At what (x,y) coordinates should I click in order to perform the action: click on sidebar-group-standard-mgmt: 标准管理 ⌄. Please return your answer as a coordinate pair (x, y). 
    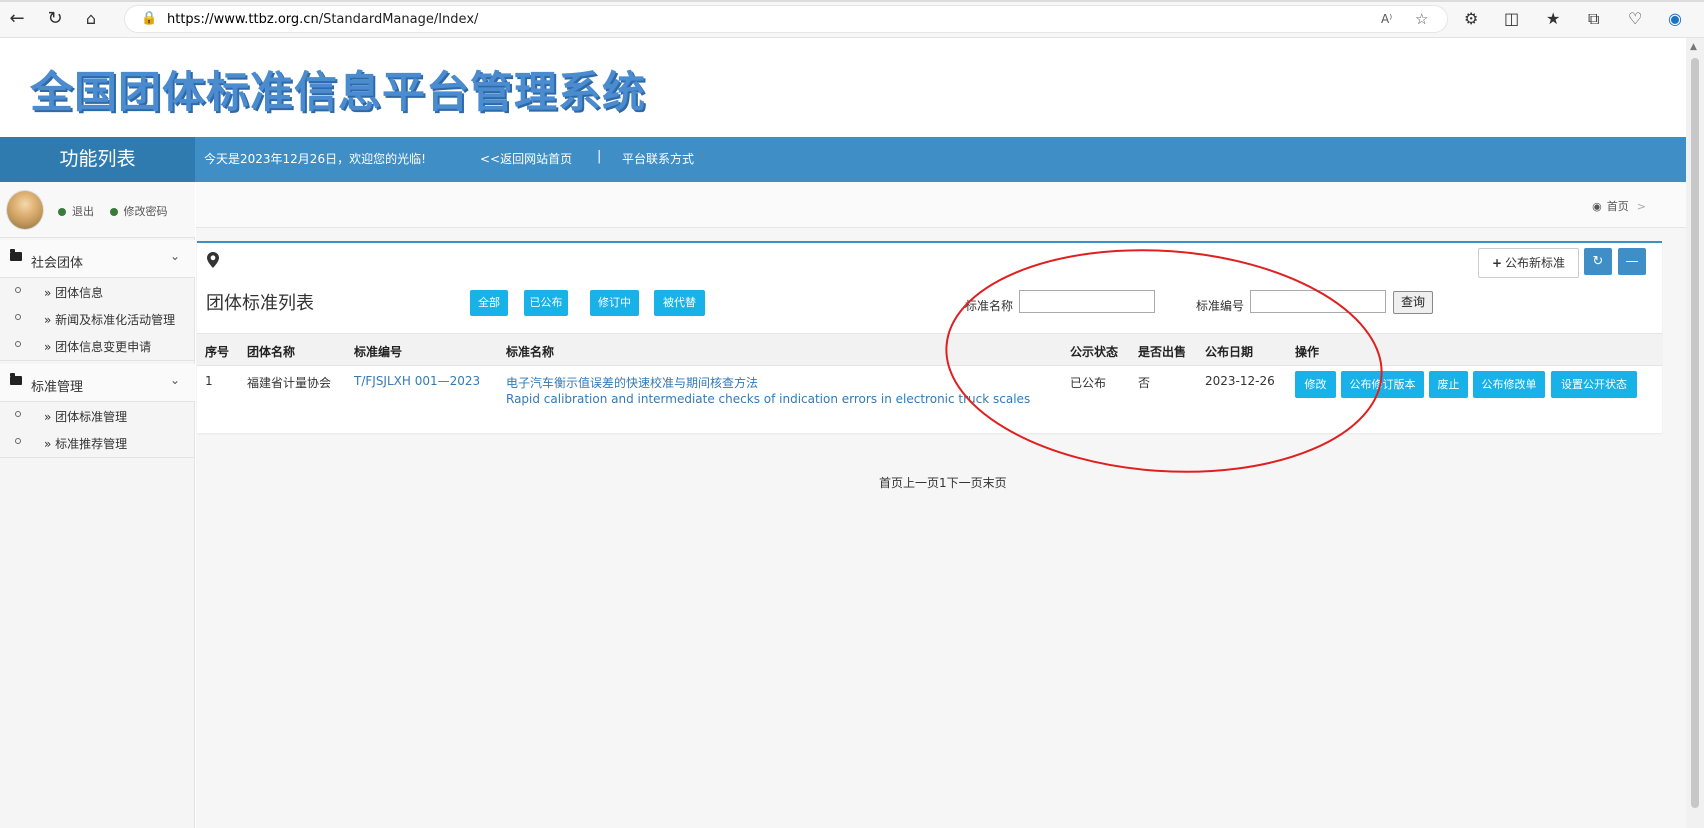
    Looking at the image, I should click on (97, 383).